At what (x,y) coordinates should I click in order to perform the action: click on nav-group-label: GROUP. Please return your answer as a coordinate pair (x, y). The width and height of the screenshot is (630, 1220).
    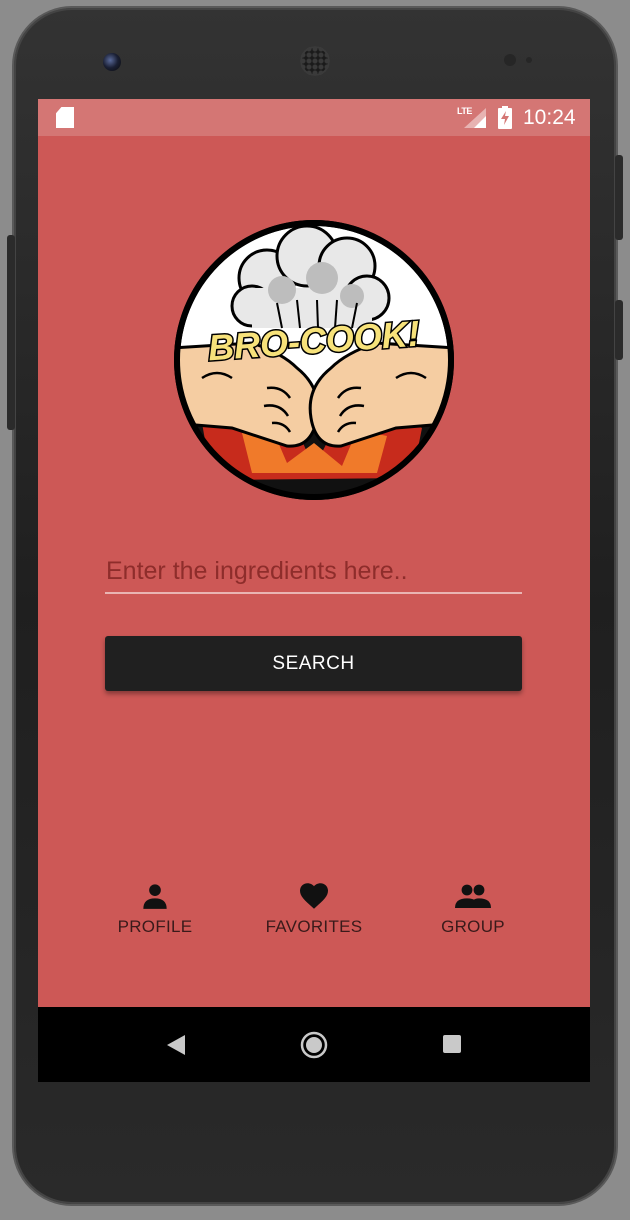
    Looking at the image, I should click on (473, 926).